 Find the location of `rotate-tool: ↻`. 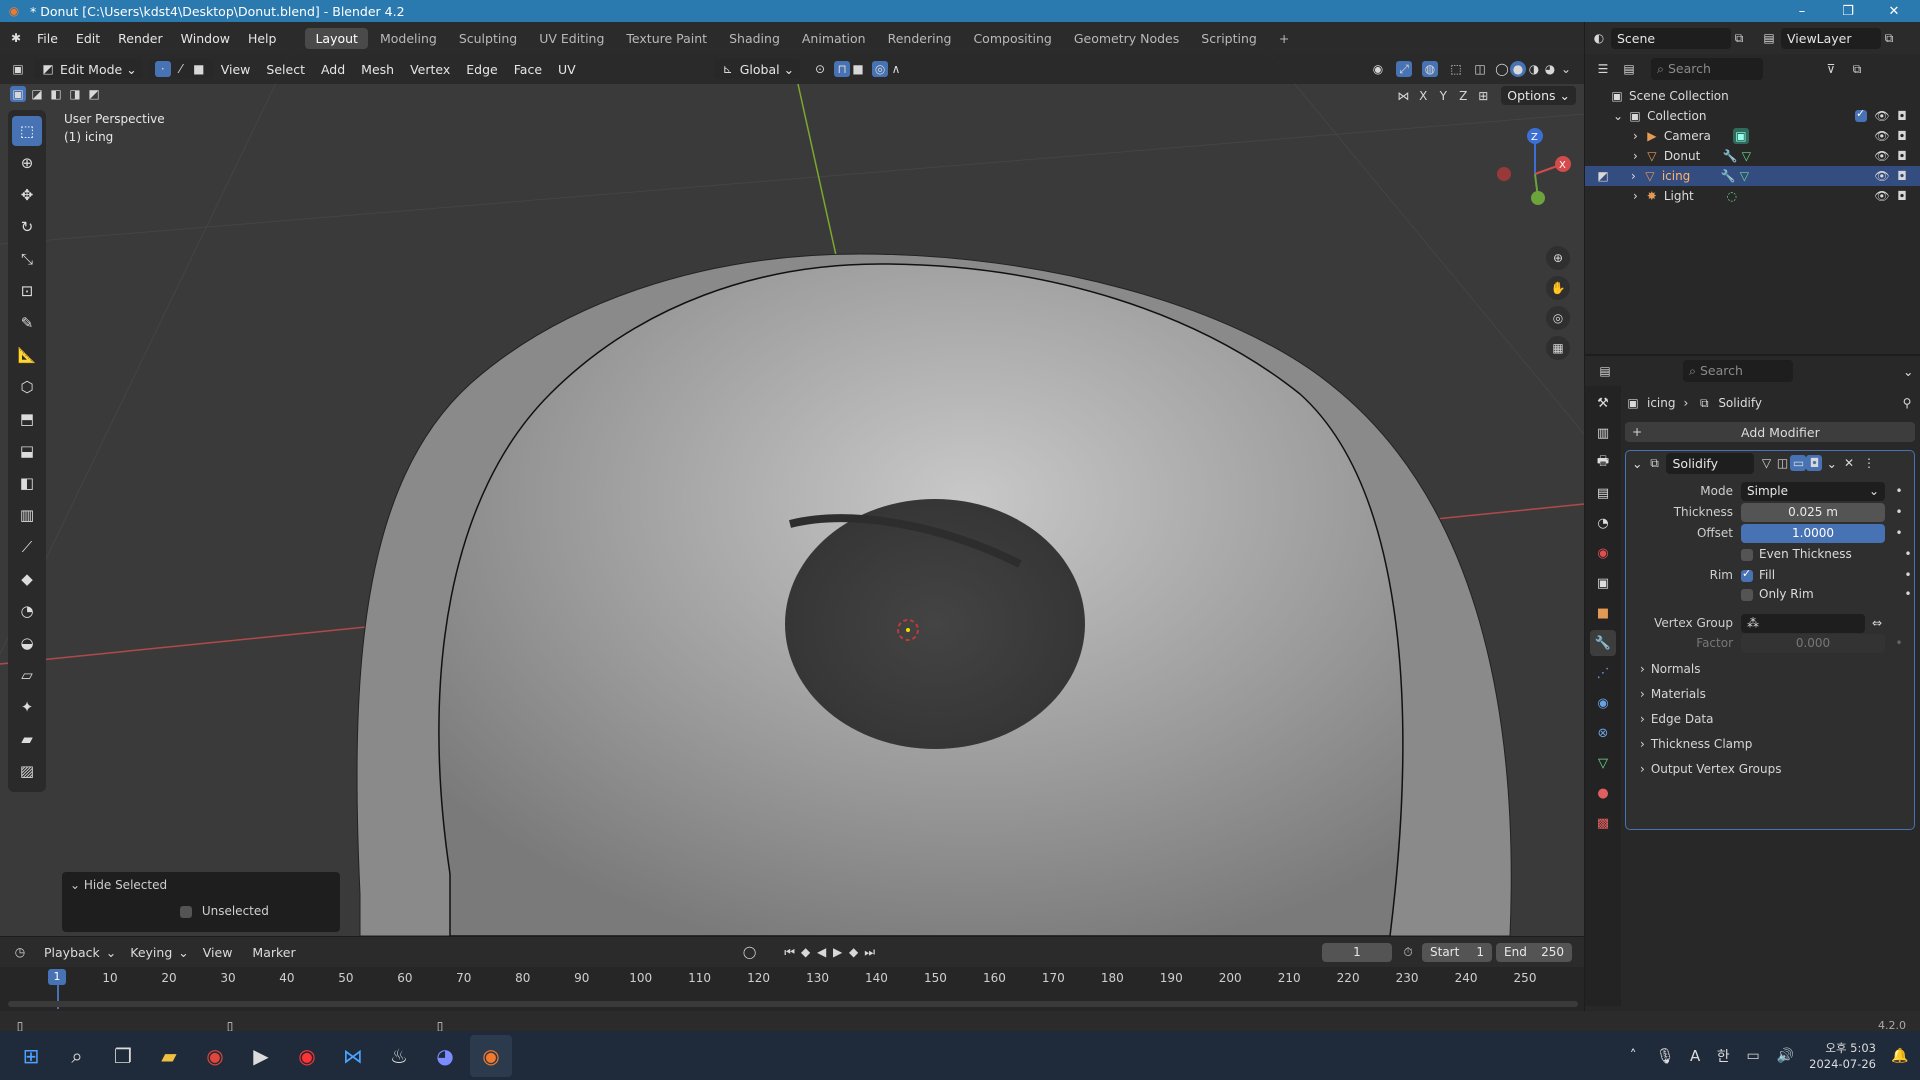

rotate-tool: ↻ is located at coordinates (27, 227).